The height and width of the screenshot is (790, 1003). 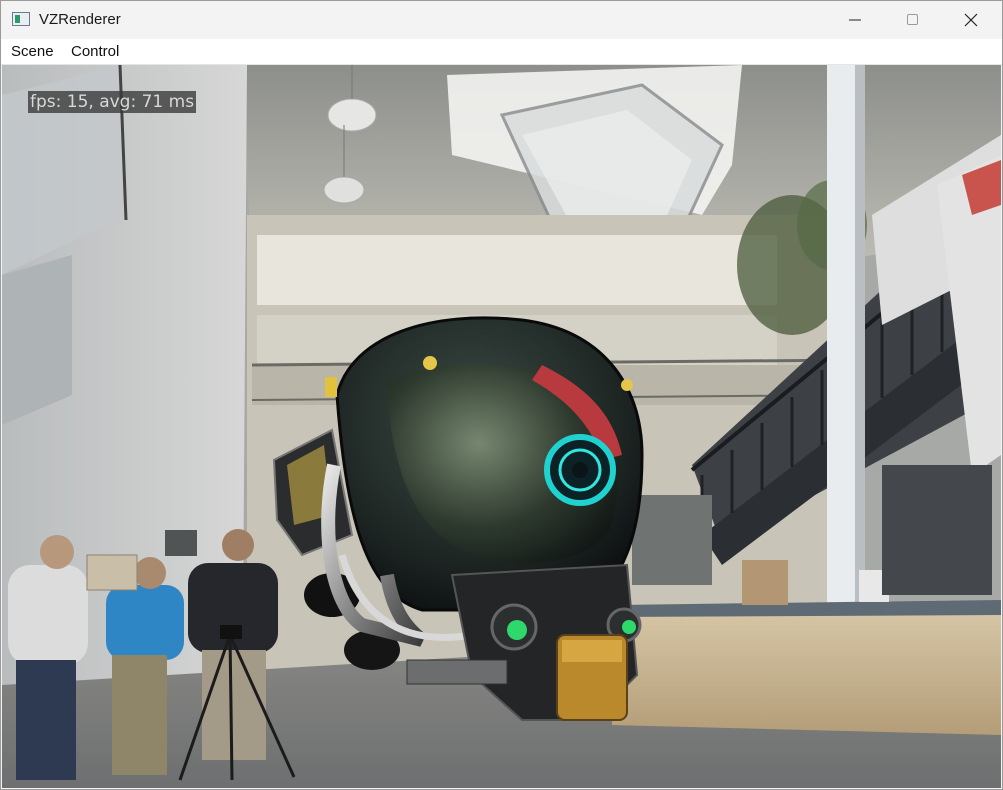 I want to click on maximize-button, so click(x=913, y=20).